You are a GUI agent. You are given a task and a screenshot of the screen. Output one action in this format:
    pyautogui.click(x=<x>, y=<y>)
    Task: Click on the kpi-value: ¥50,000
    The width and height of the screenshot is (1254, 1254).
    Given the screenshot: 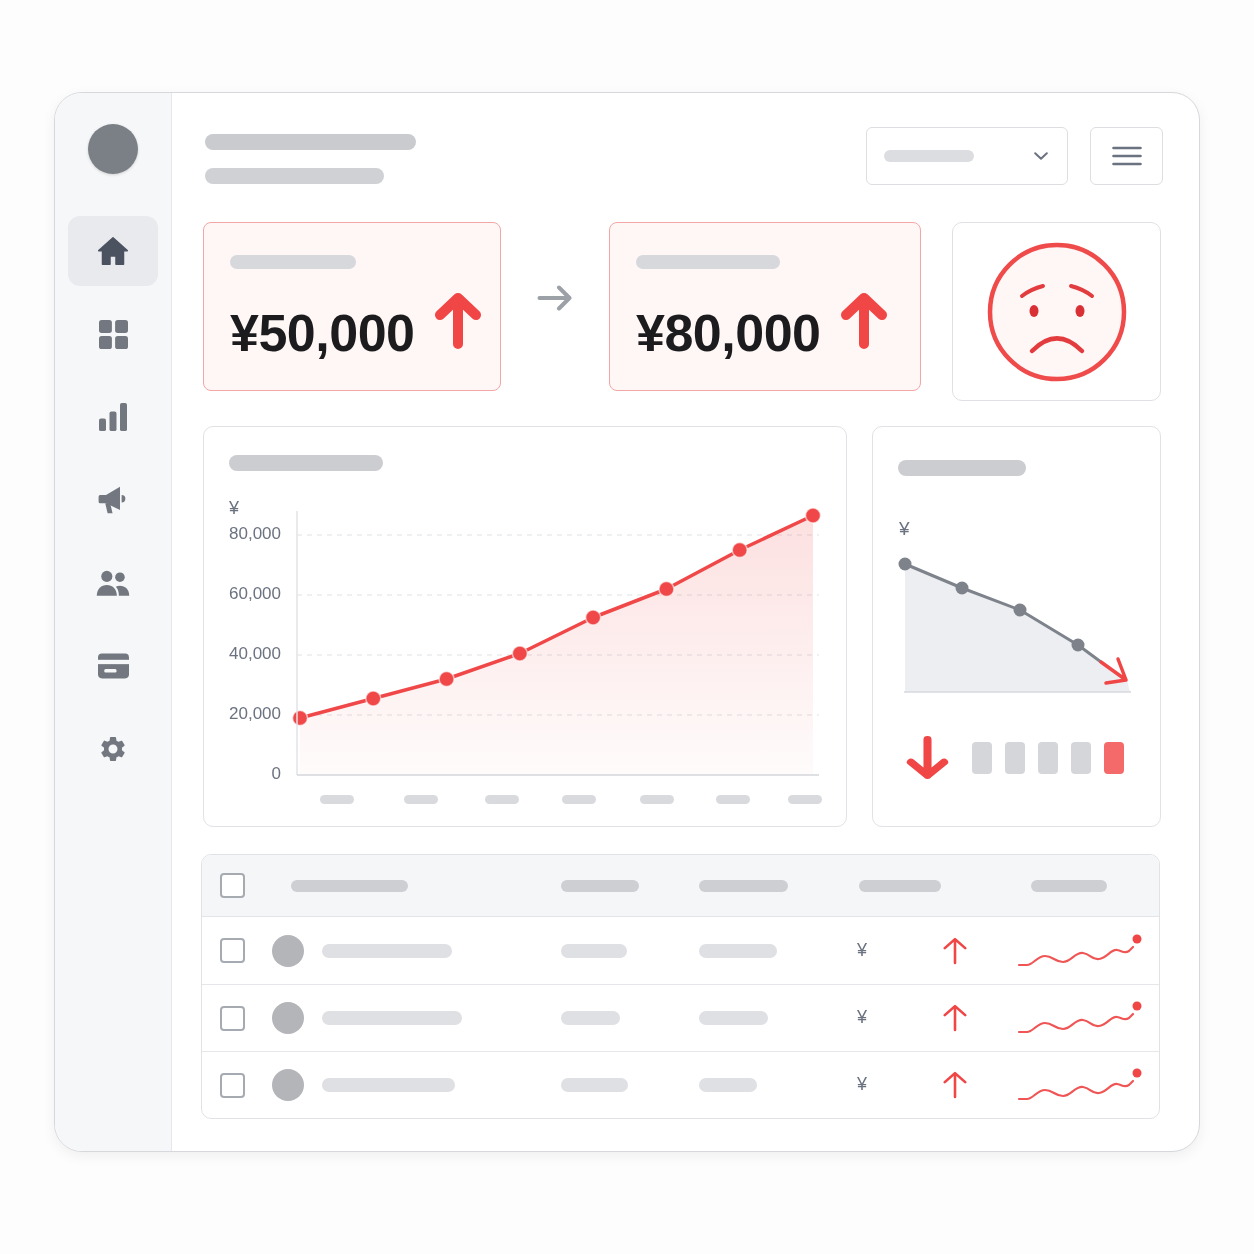 What is the action you would take?
    pyautogui.click(x=322, y=333)
    